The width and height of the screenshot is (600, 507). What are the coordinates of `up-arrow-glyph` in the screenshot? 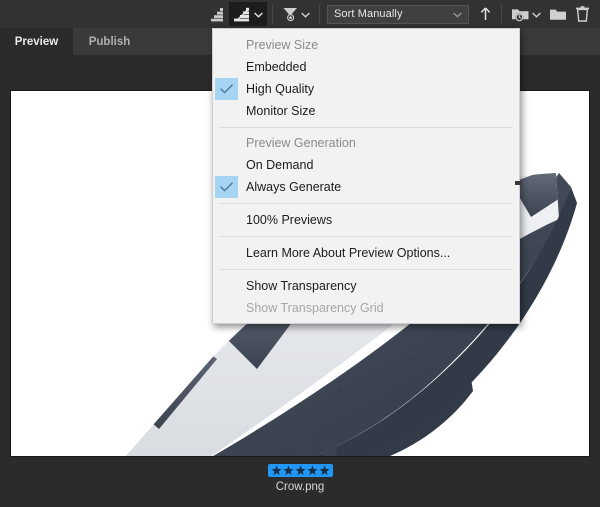 It's located at (485, 13).